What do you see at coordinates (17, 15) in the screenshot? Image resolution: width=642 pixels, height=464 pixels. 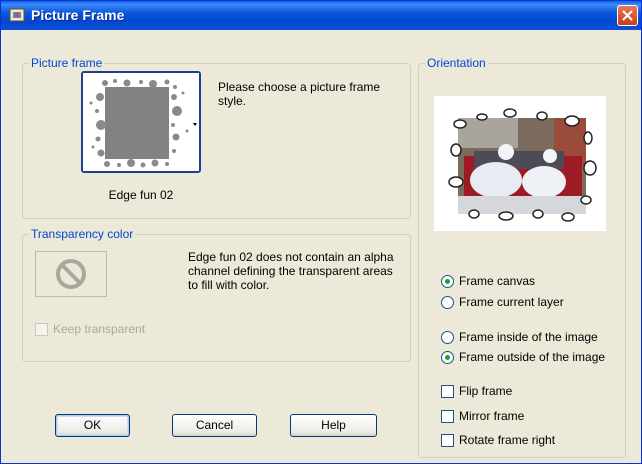 I see `picture-frame-app-icon` at bounding box center [17, 15].